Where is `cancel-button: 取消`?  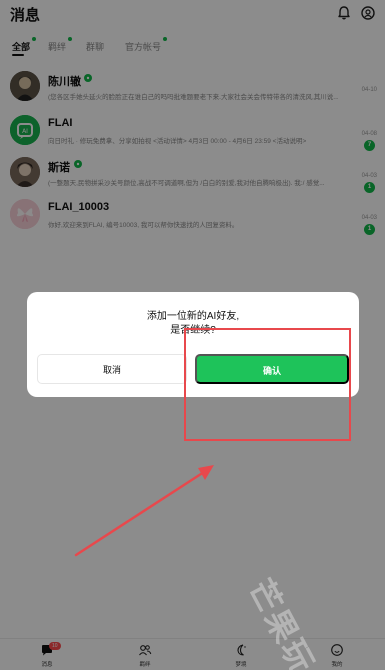
cancel-button: 取消 is located at coordinates (112, 369).